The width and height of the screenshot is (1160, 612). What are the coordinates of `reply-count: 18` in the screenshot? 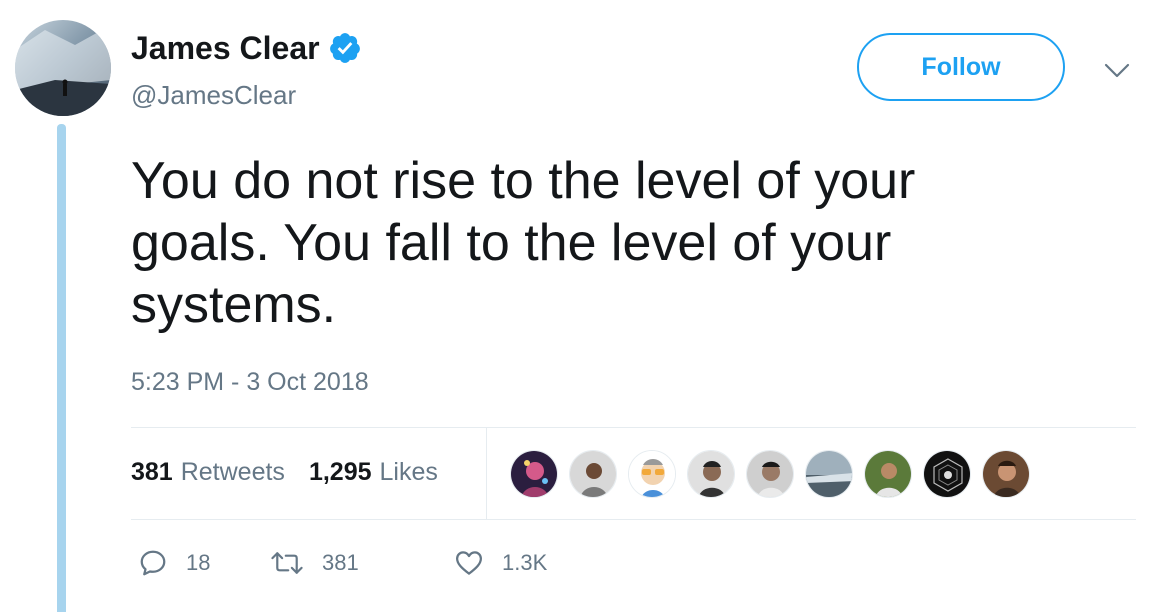 It's located at (198, 562).